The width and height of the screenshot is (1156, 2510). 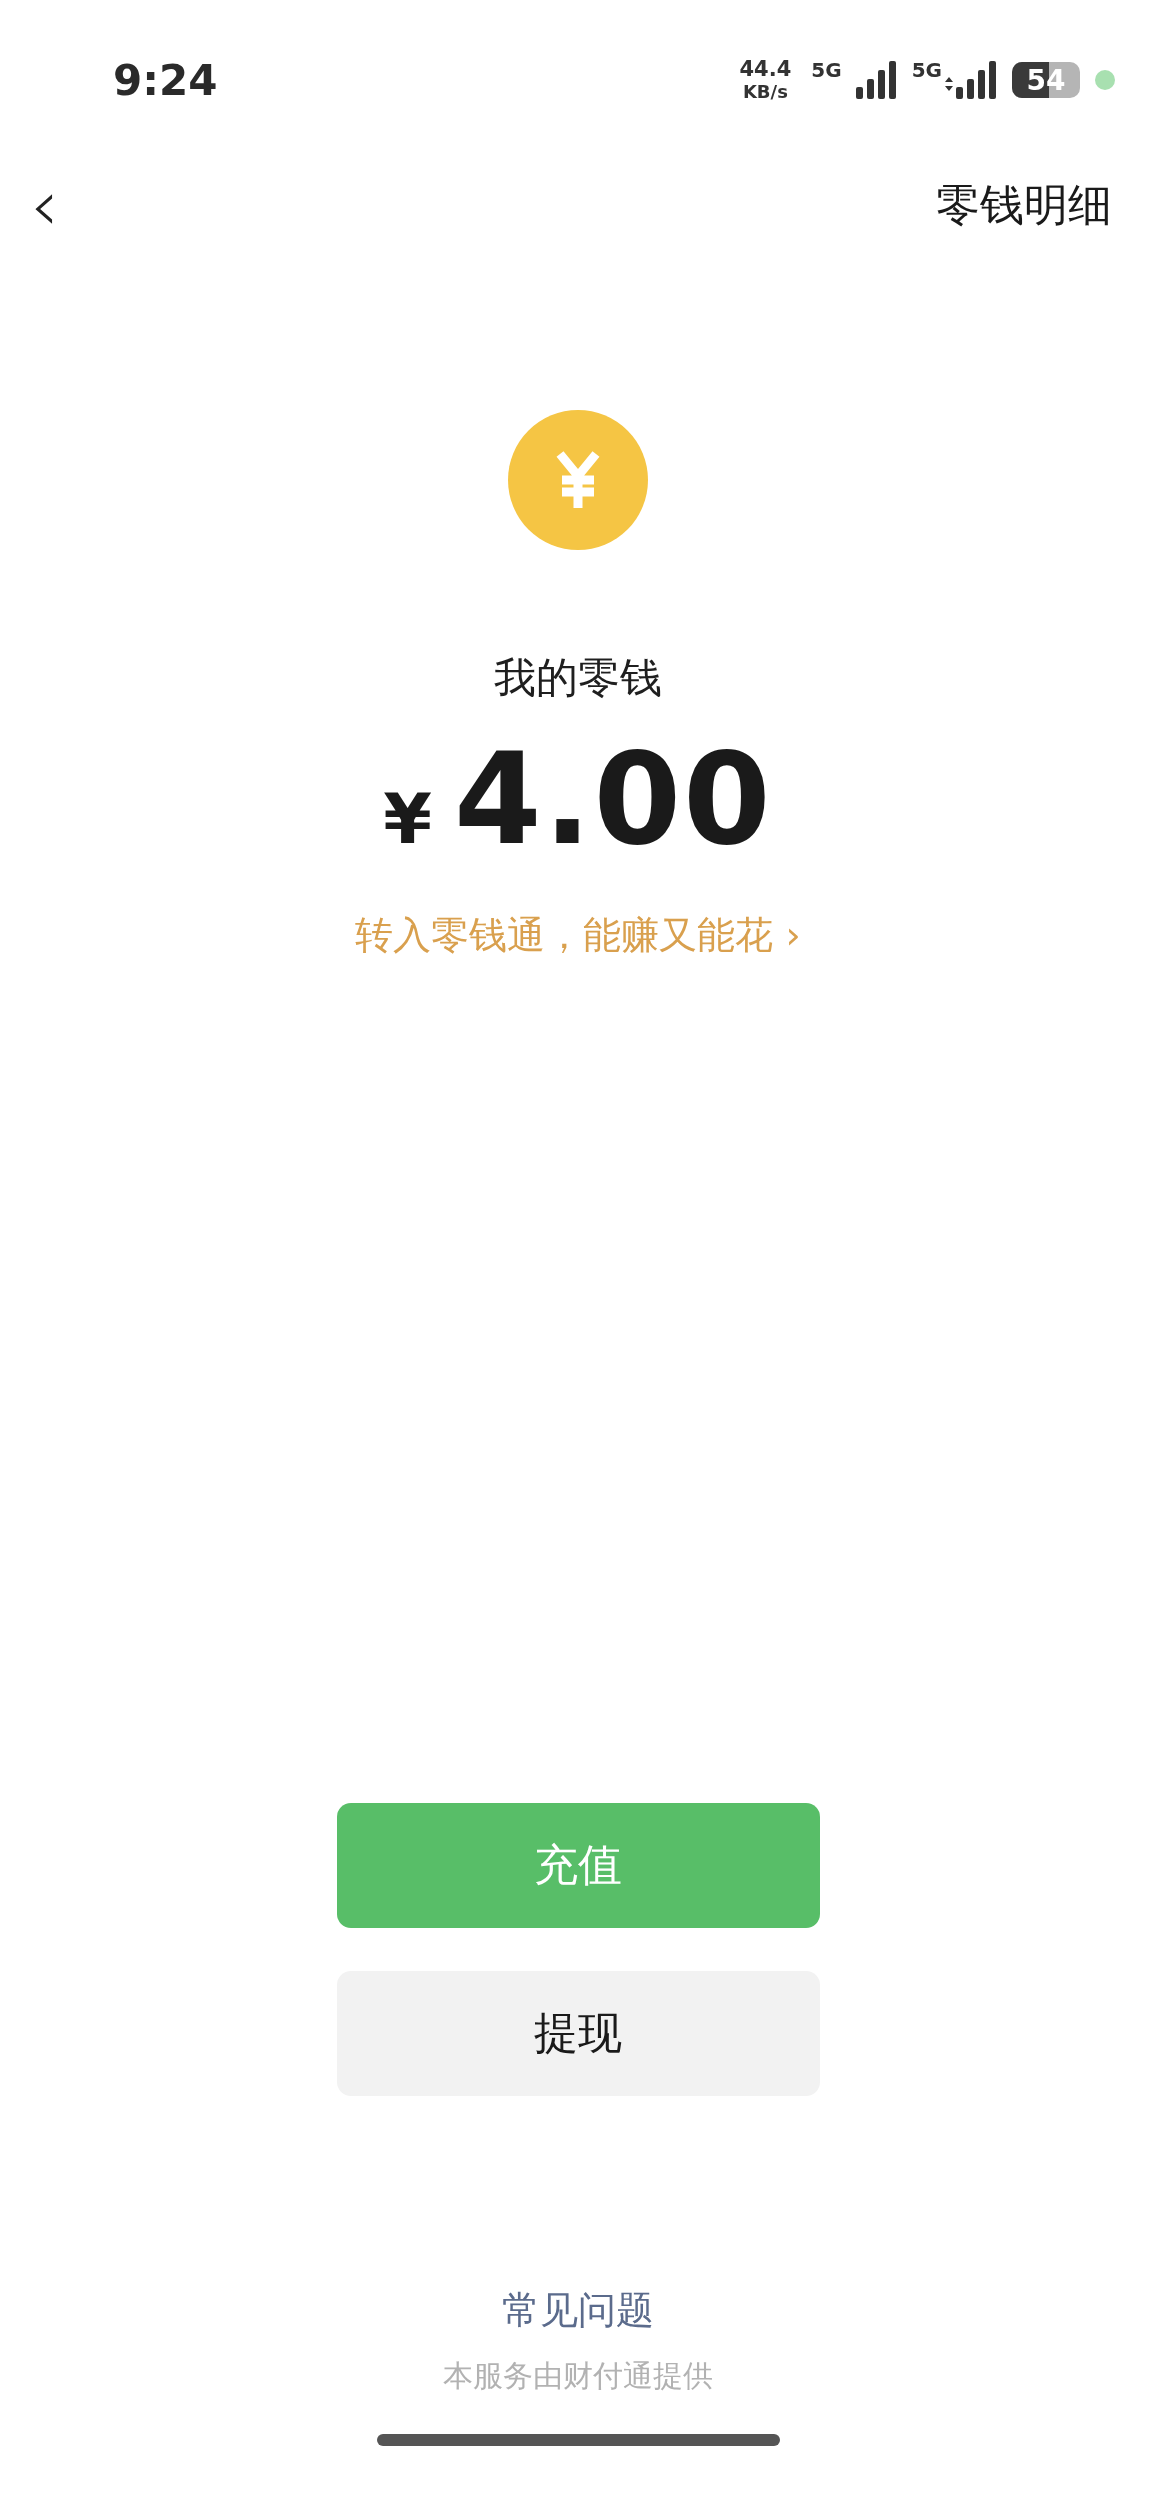 I want to click on balance-amount: 4.00, so click(x=613, y=800).